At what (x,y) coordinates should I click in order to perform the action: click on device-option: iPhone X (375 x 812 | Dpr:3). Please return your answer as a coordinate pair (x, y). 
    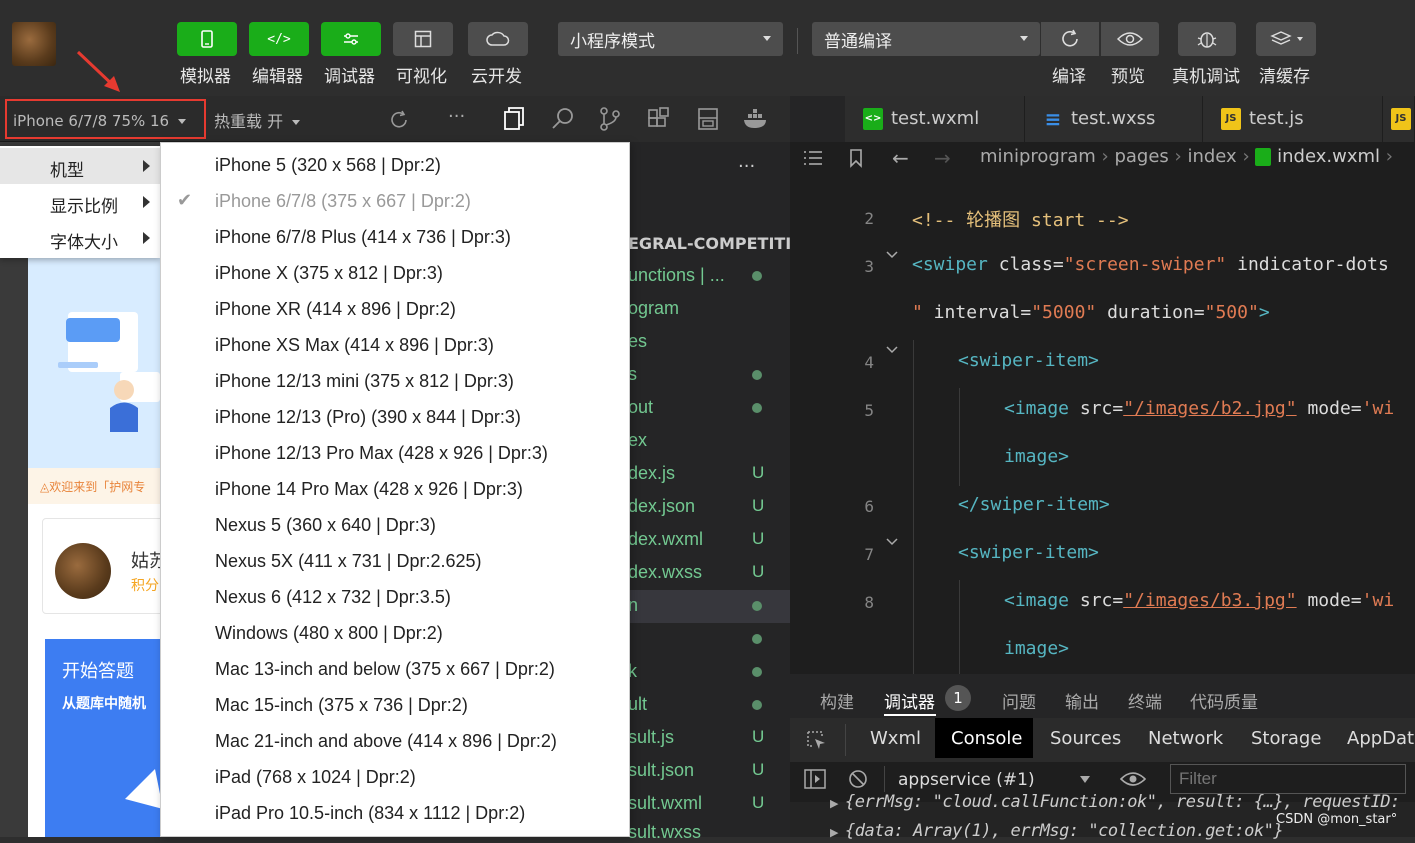
    Looking at the image, I should click on (329, 281).